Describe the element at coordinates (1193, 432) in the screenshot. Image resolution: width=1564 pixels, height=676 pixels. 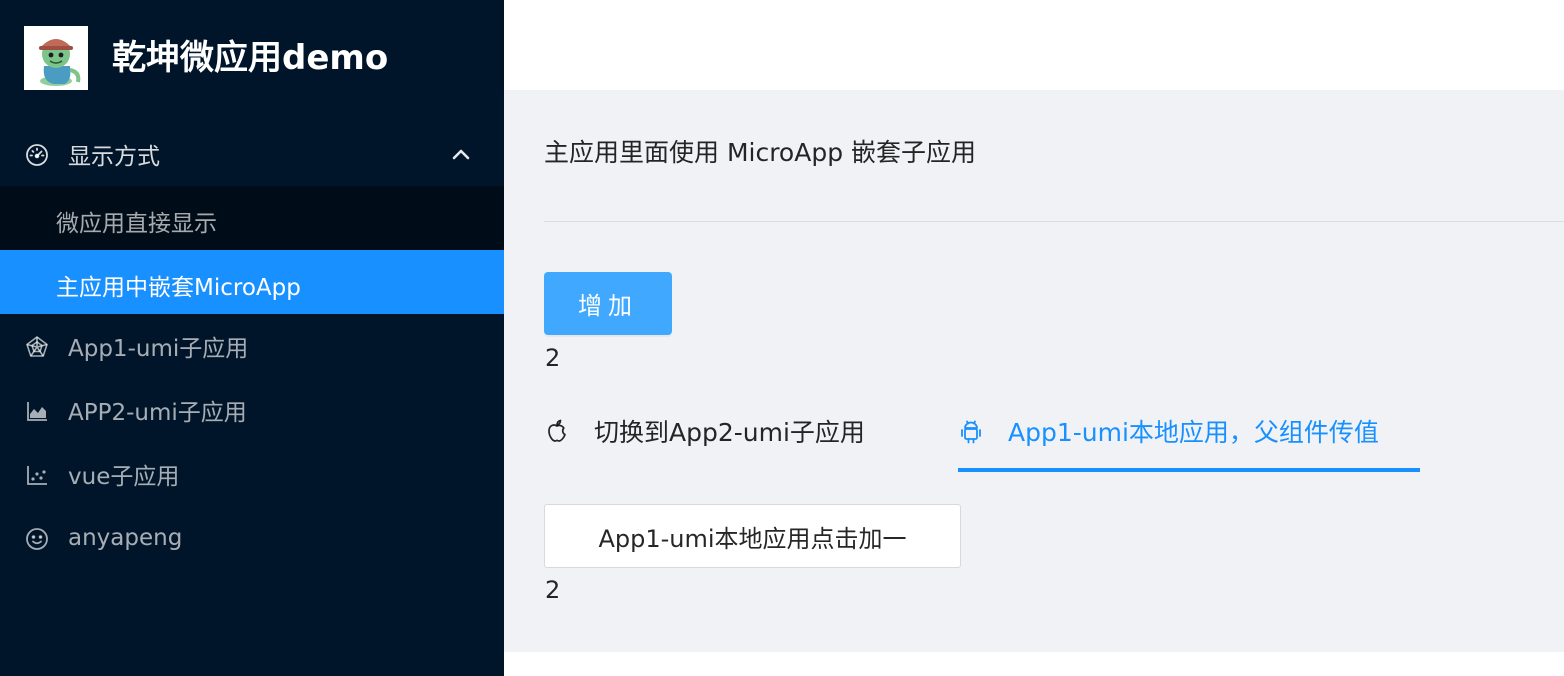
I see `tab-label: App1-umi本地应用，父组件传值` at that location.